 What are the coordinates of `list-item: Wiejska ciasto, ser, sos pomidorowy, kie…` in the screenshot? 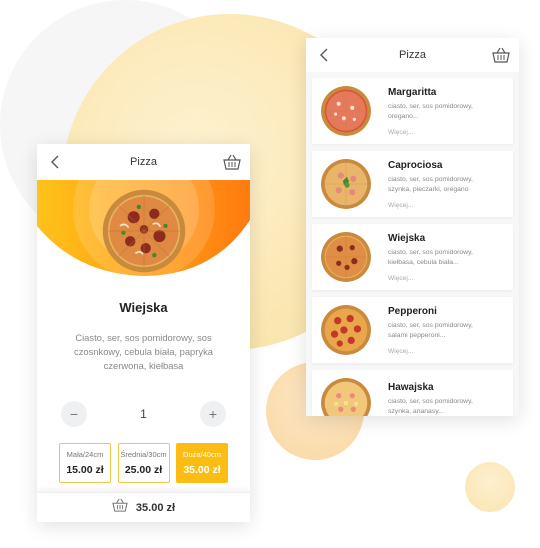 It's located at (412, 257).